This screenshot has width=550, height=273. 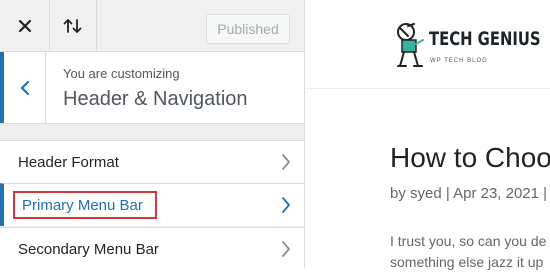 I want to click on menu-item-label: Secondary Menu Bar, so click(x=88, y=249).